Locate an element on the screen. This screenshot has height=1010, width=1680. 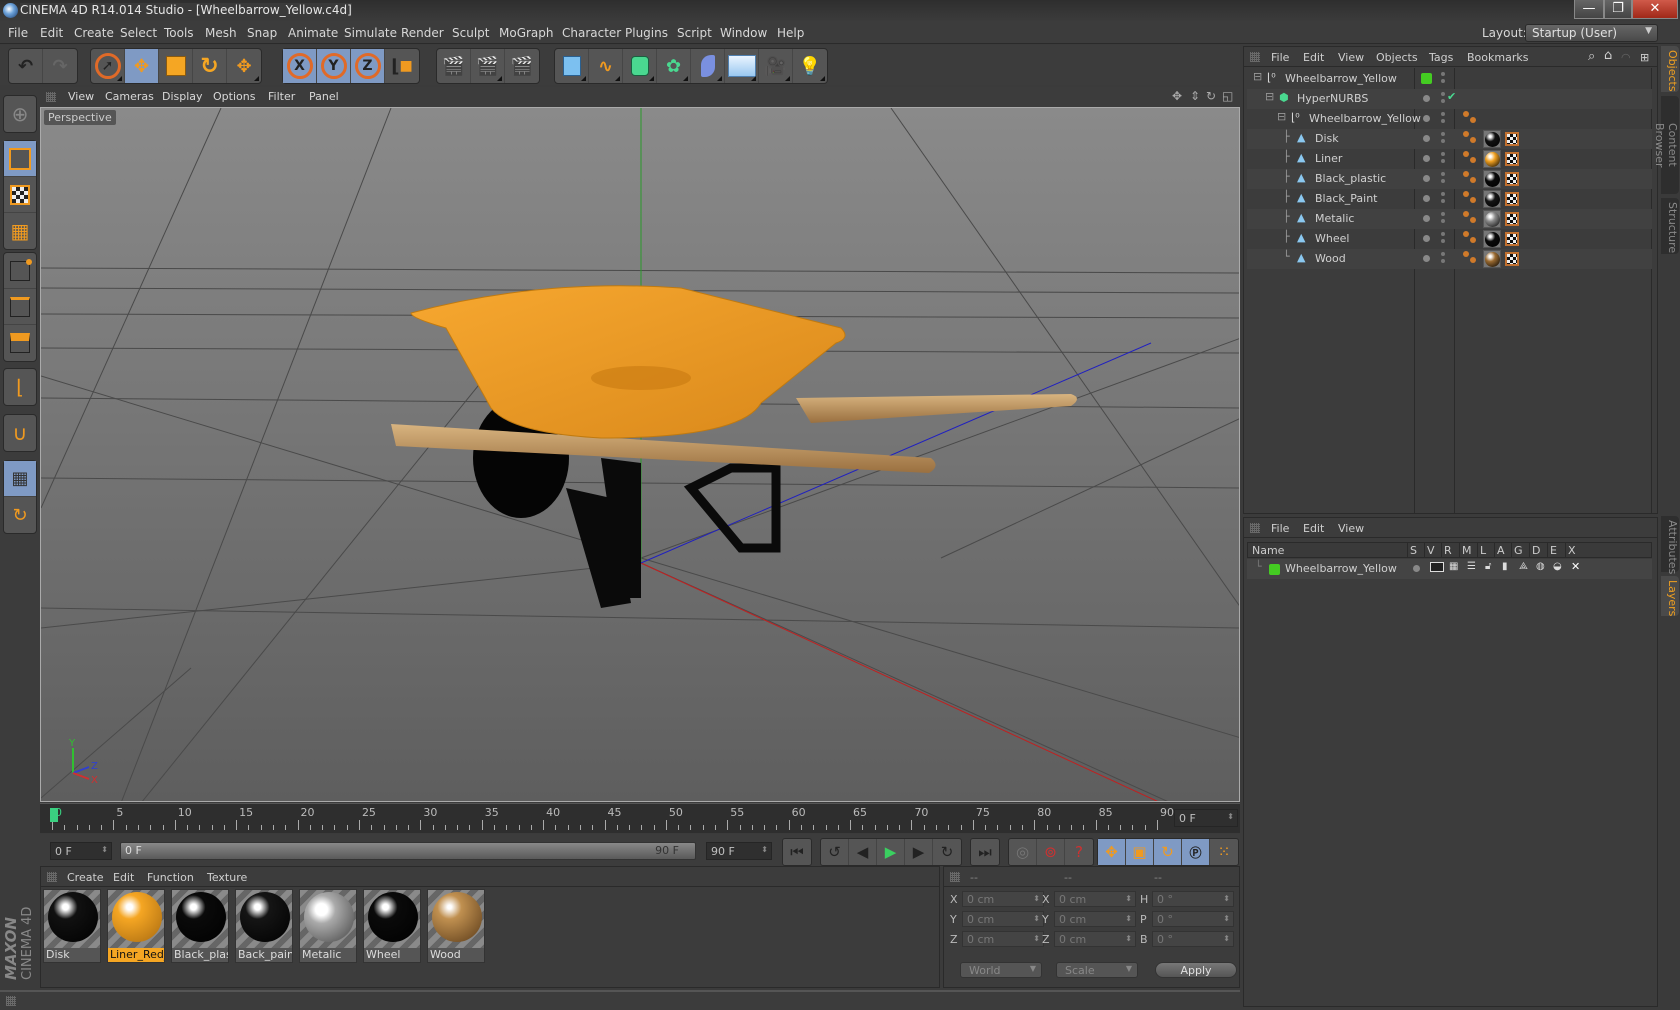
layer-menu-edit: Edit is located at coordinates (1313, 528).